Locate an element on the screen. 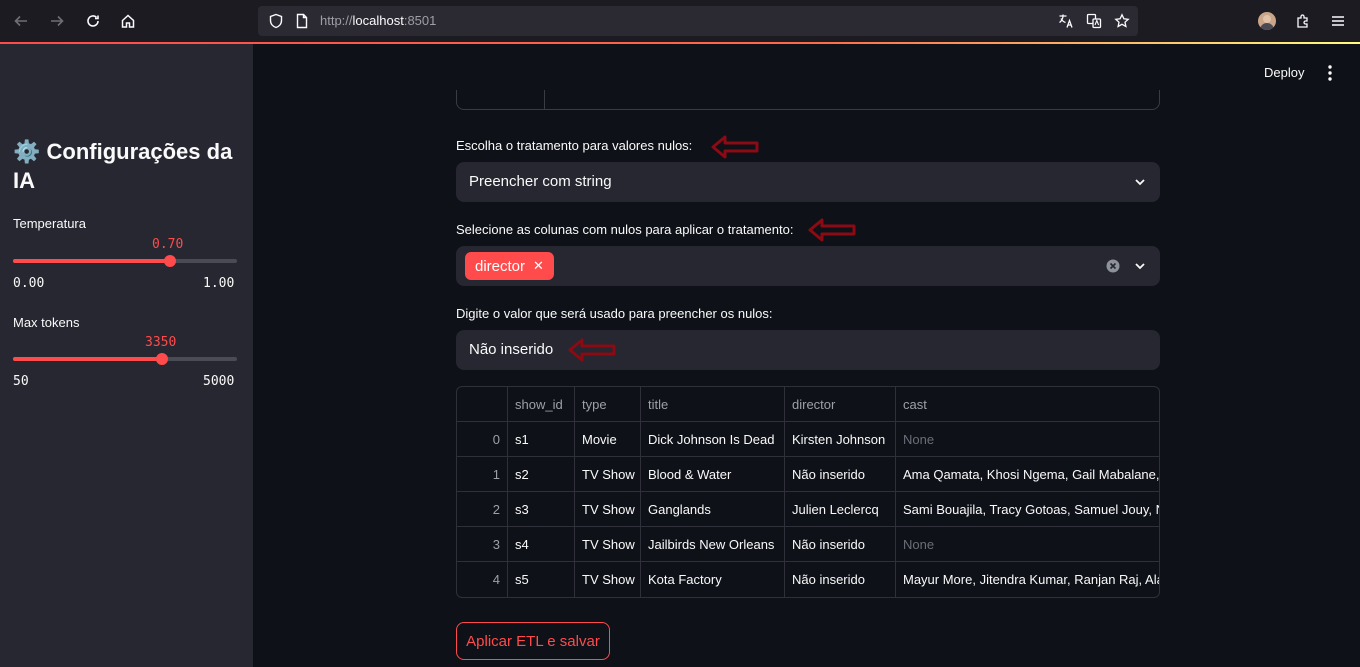  index-header is located at coordinates (482, 404).